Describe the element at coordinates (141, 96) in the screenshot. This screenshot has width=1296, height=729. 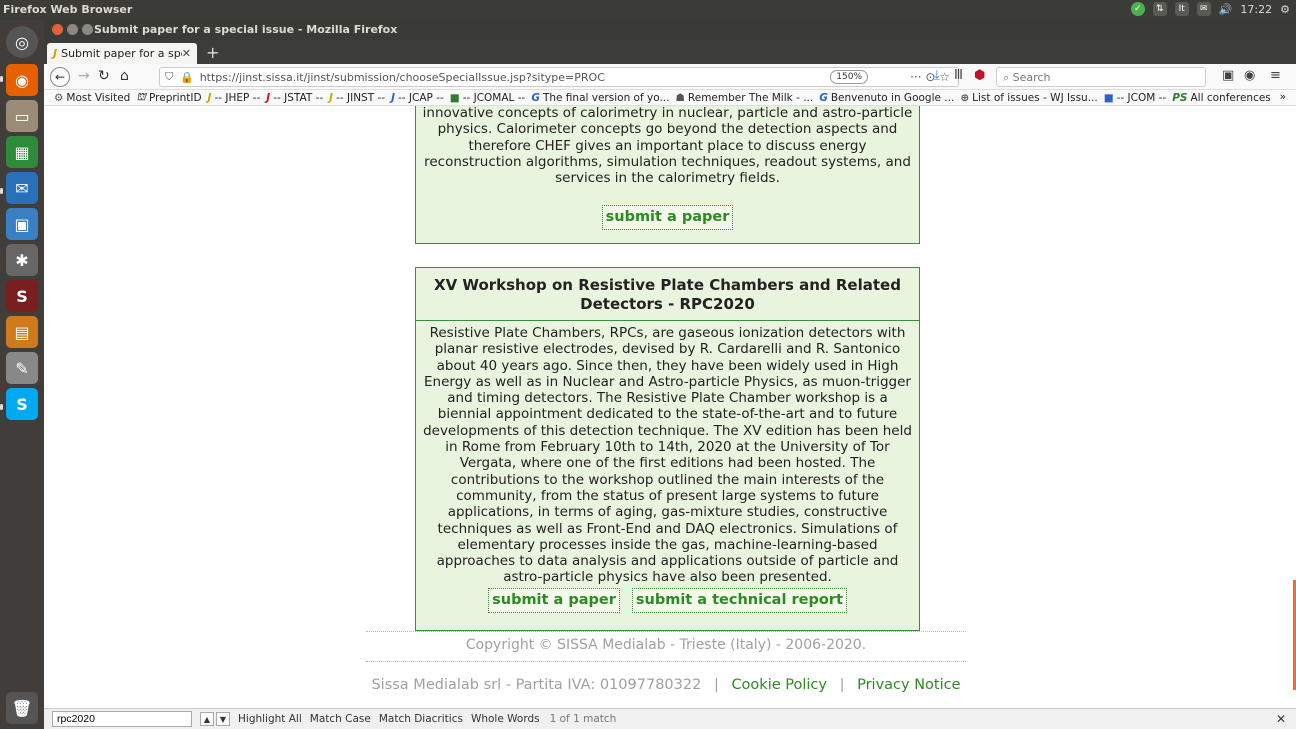
I see `bookmark-icon: ⛫` at that location.